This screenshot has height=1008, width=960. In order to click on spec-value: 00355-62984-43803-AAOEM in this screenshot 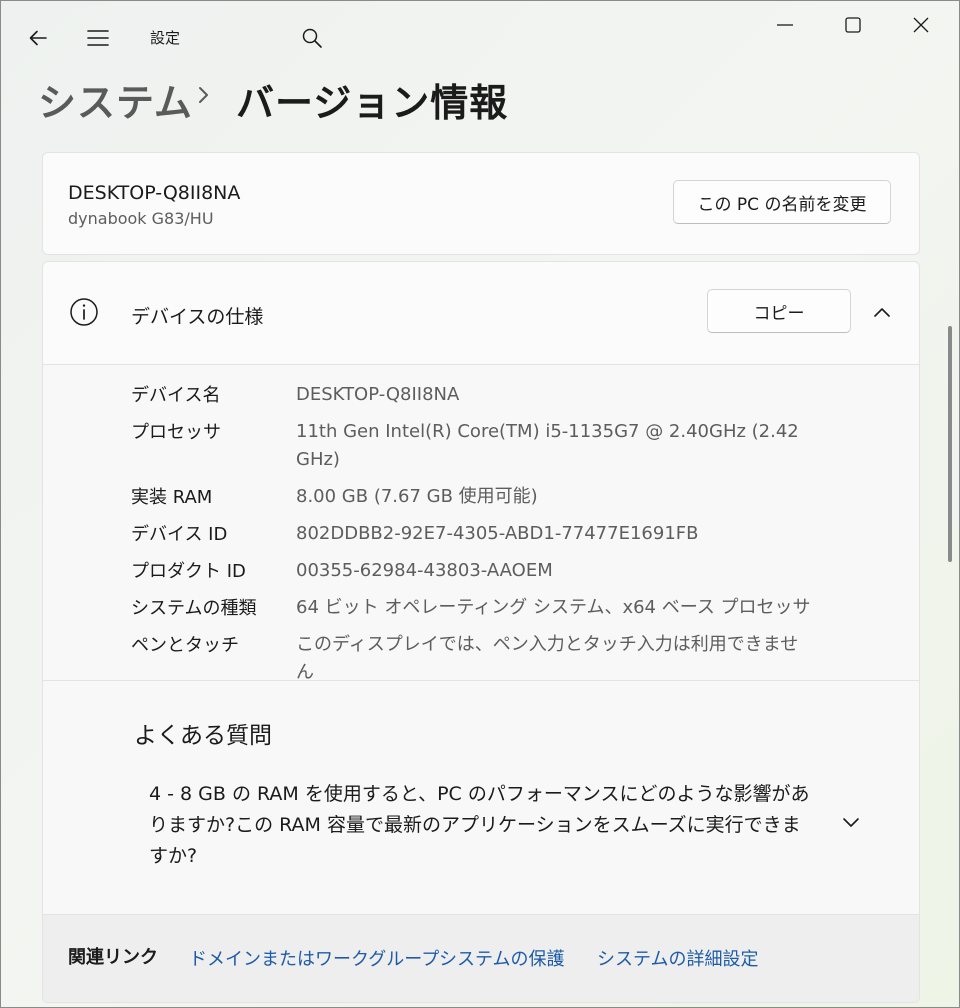, I will do `click(424, 570)`.